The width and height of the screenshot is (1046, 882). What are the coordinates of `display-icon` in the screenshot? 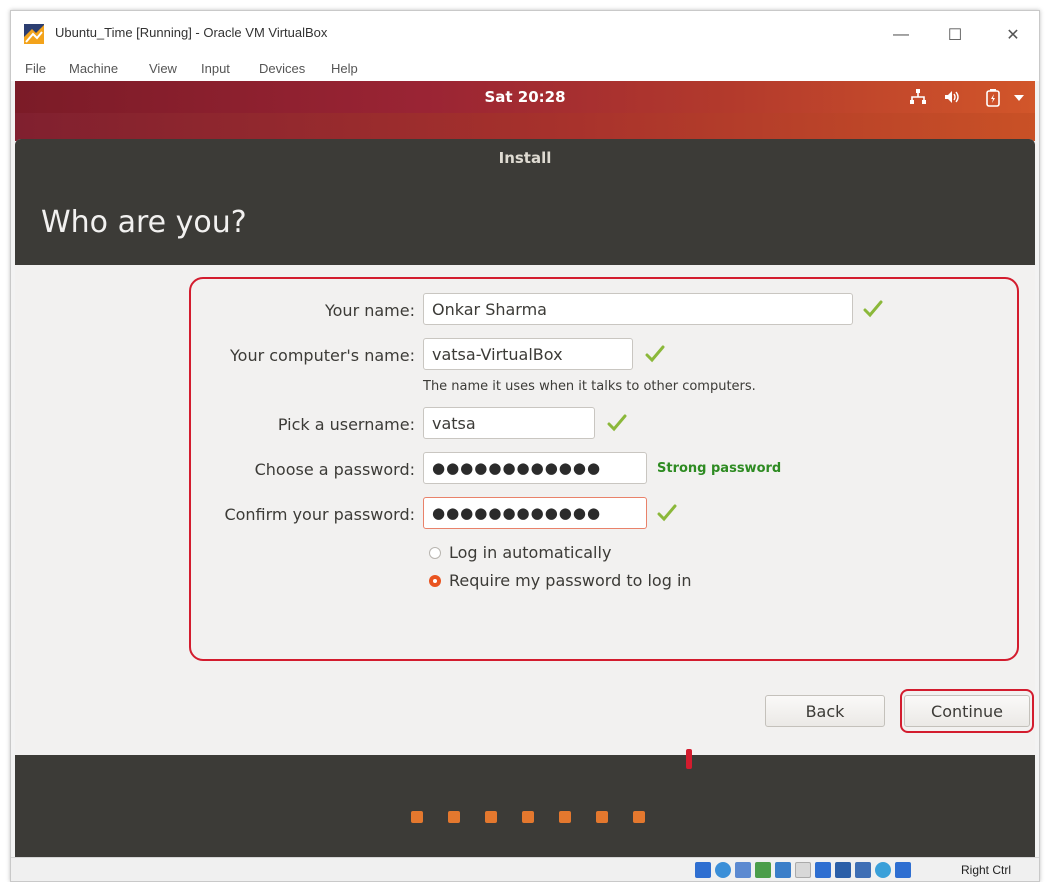 It's located at (823, 870).